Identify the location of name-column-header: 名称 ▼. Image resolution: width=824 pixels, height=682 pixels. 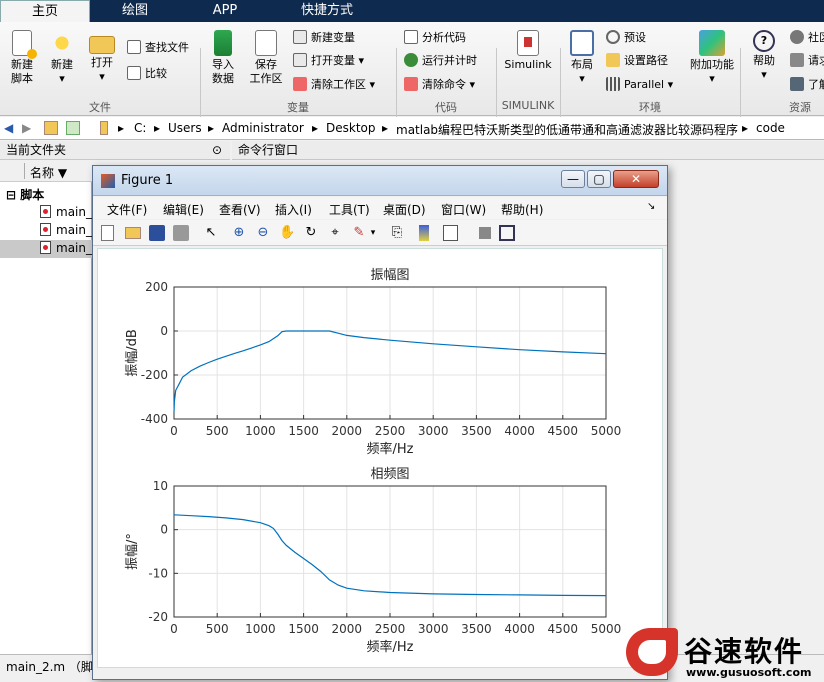
(48, 172).